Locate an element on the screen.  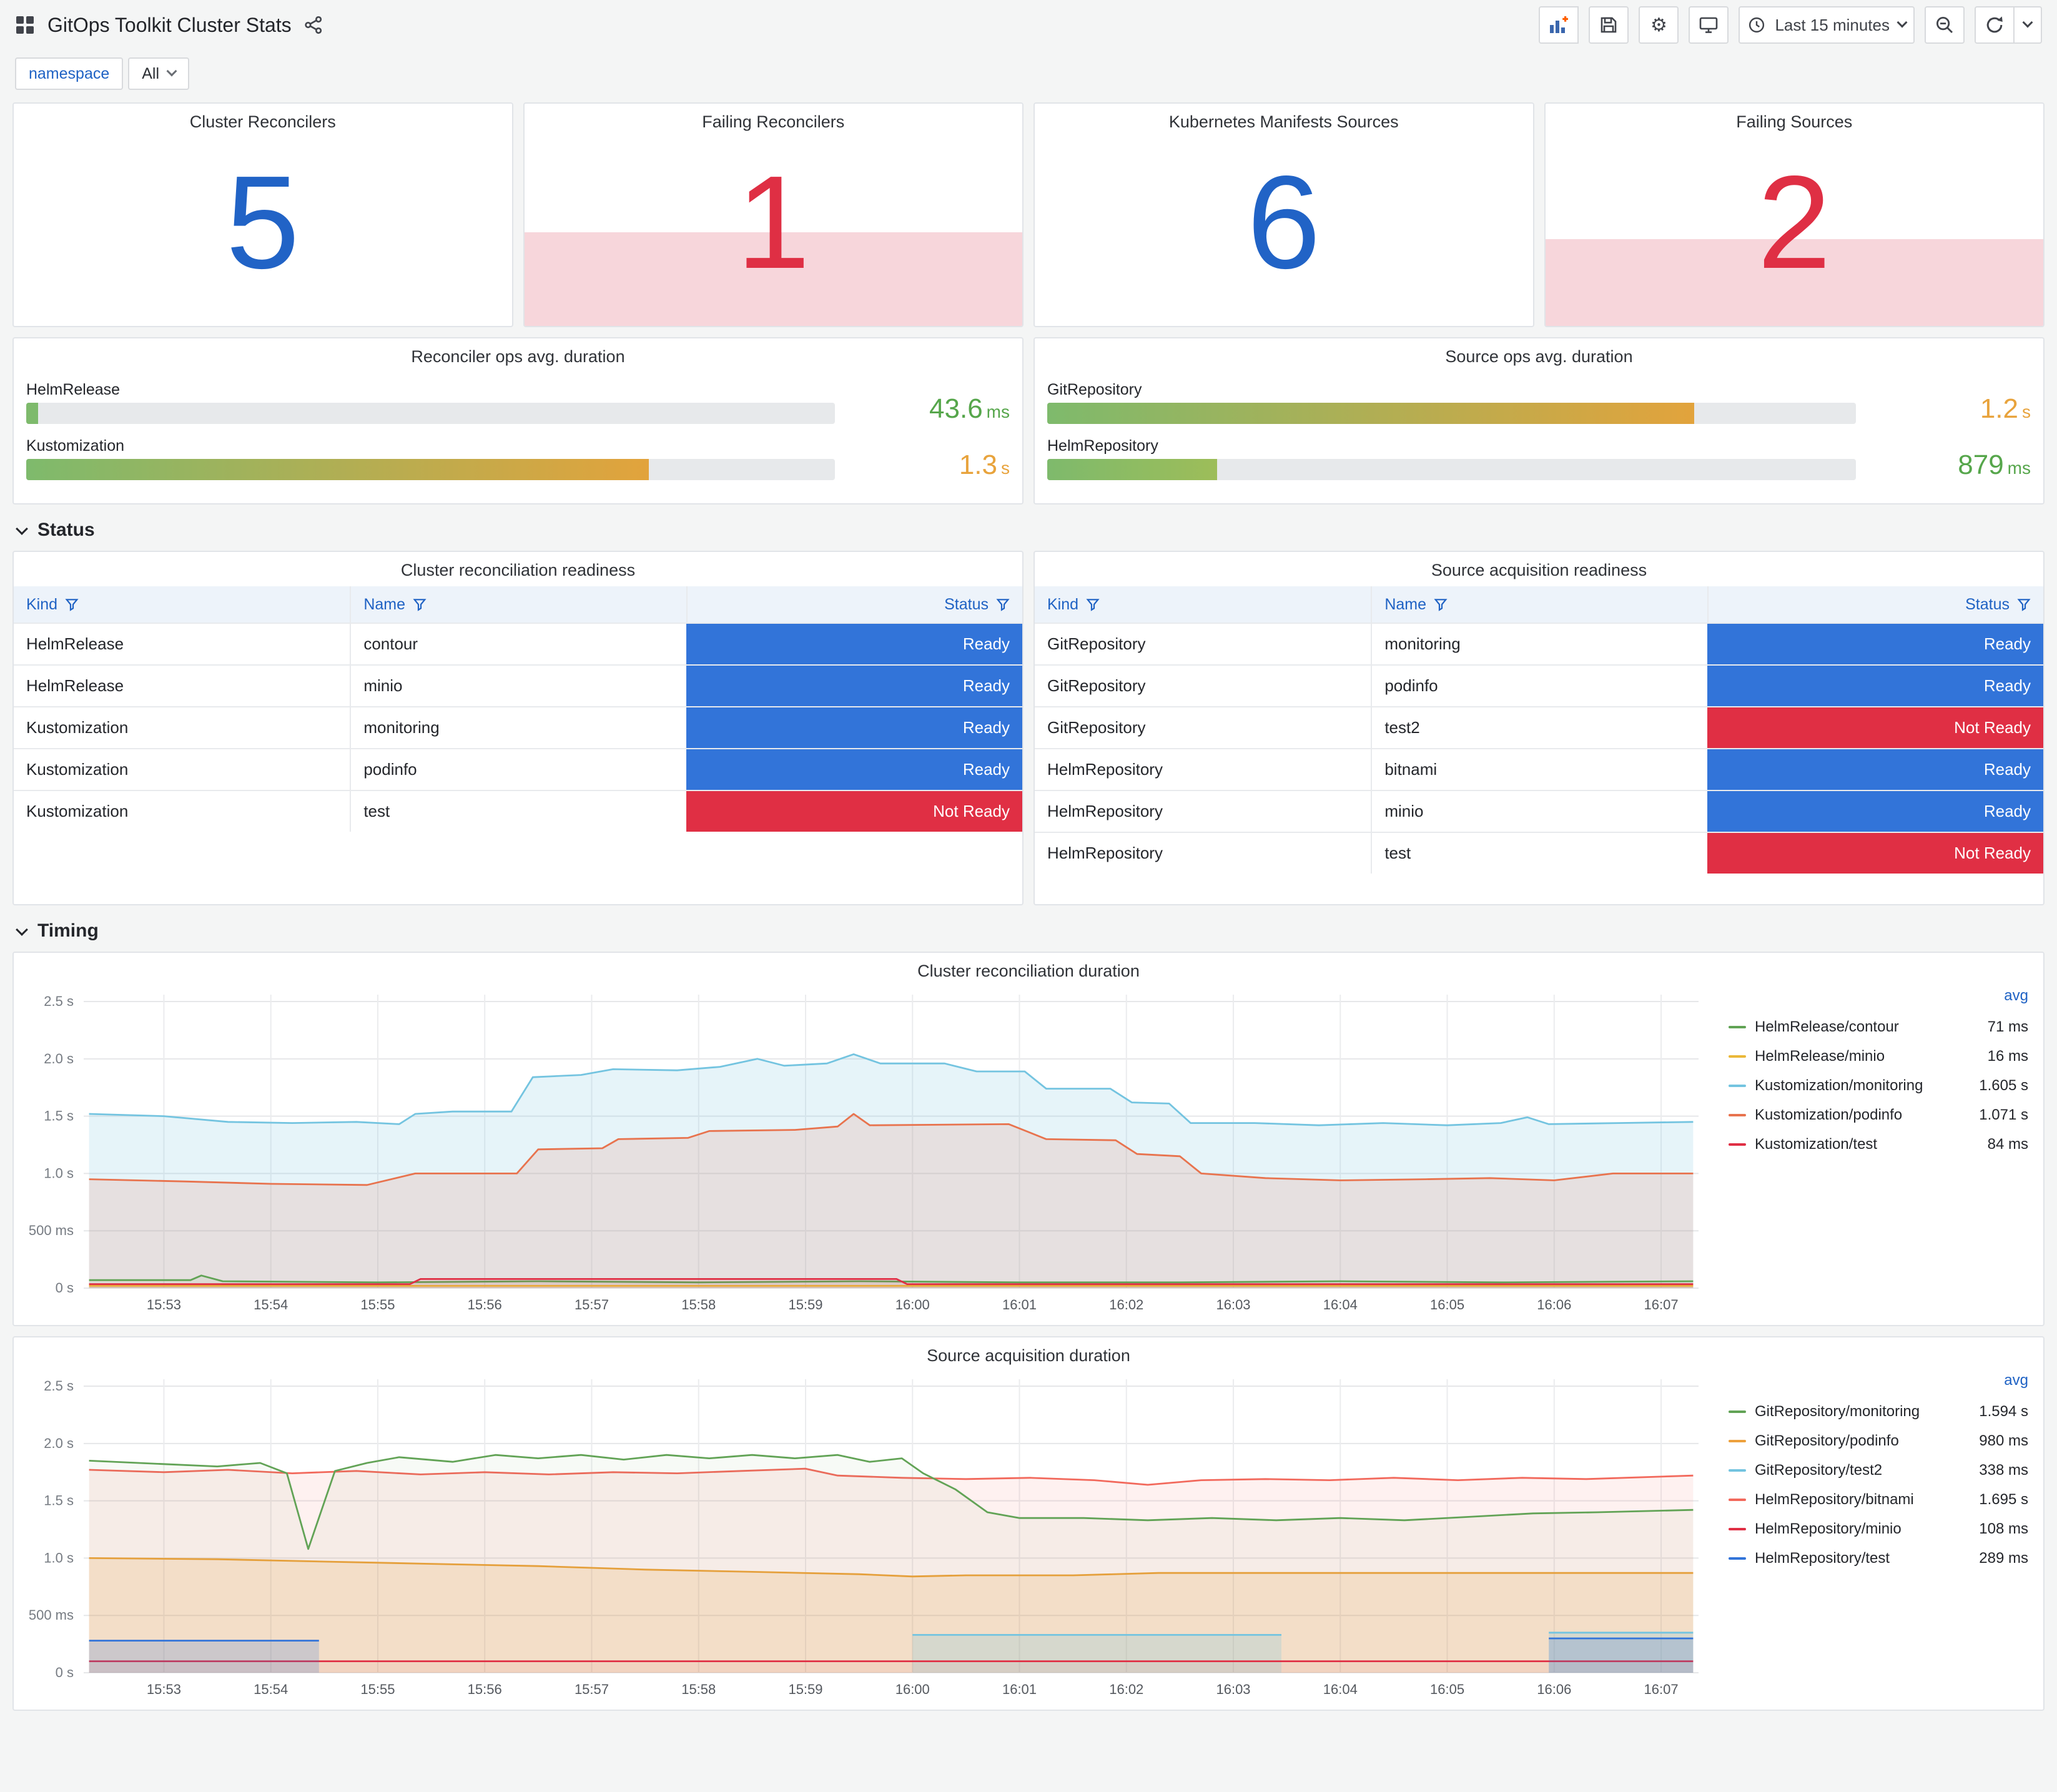
gauge-value: 1.3 s is located at coordinates (984, 465).